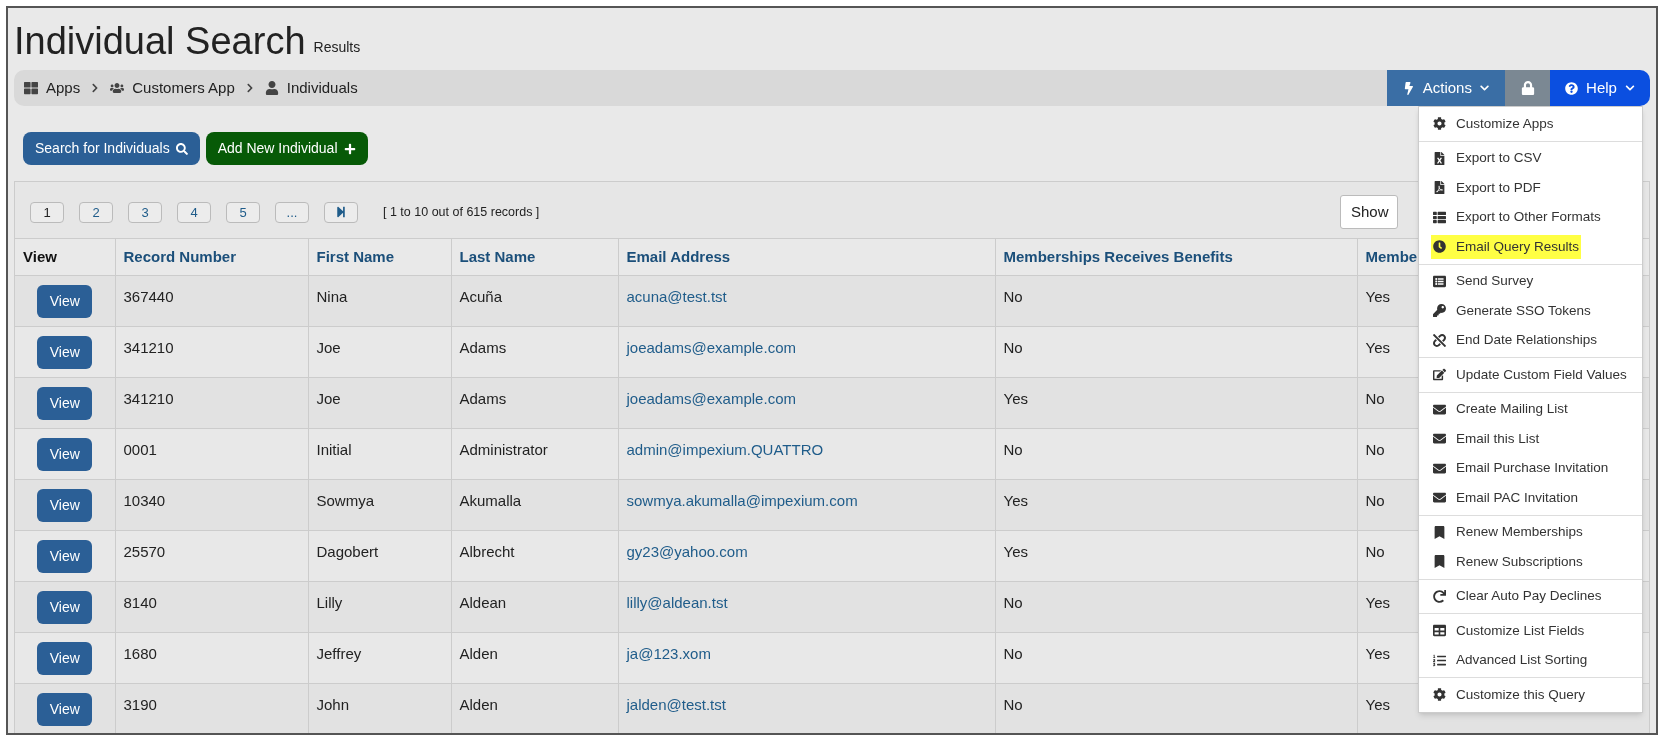 This screenshot has width=1664, height=741. Describe the element at coordinates (1508, 532) in the screenshot. I see `menu-item: Renew Memberships` at that location.